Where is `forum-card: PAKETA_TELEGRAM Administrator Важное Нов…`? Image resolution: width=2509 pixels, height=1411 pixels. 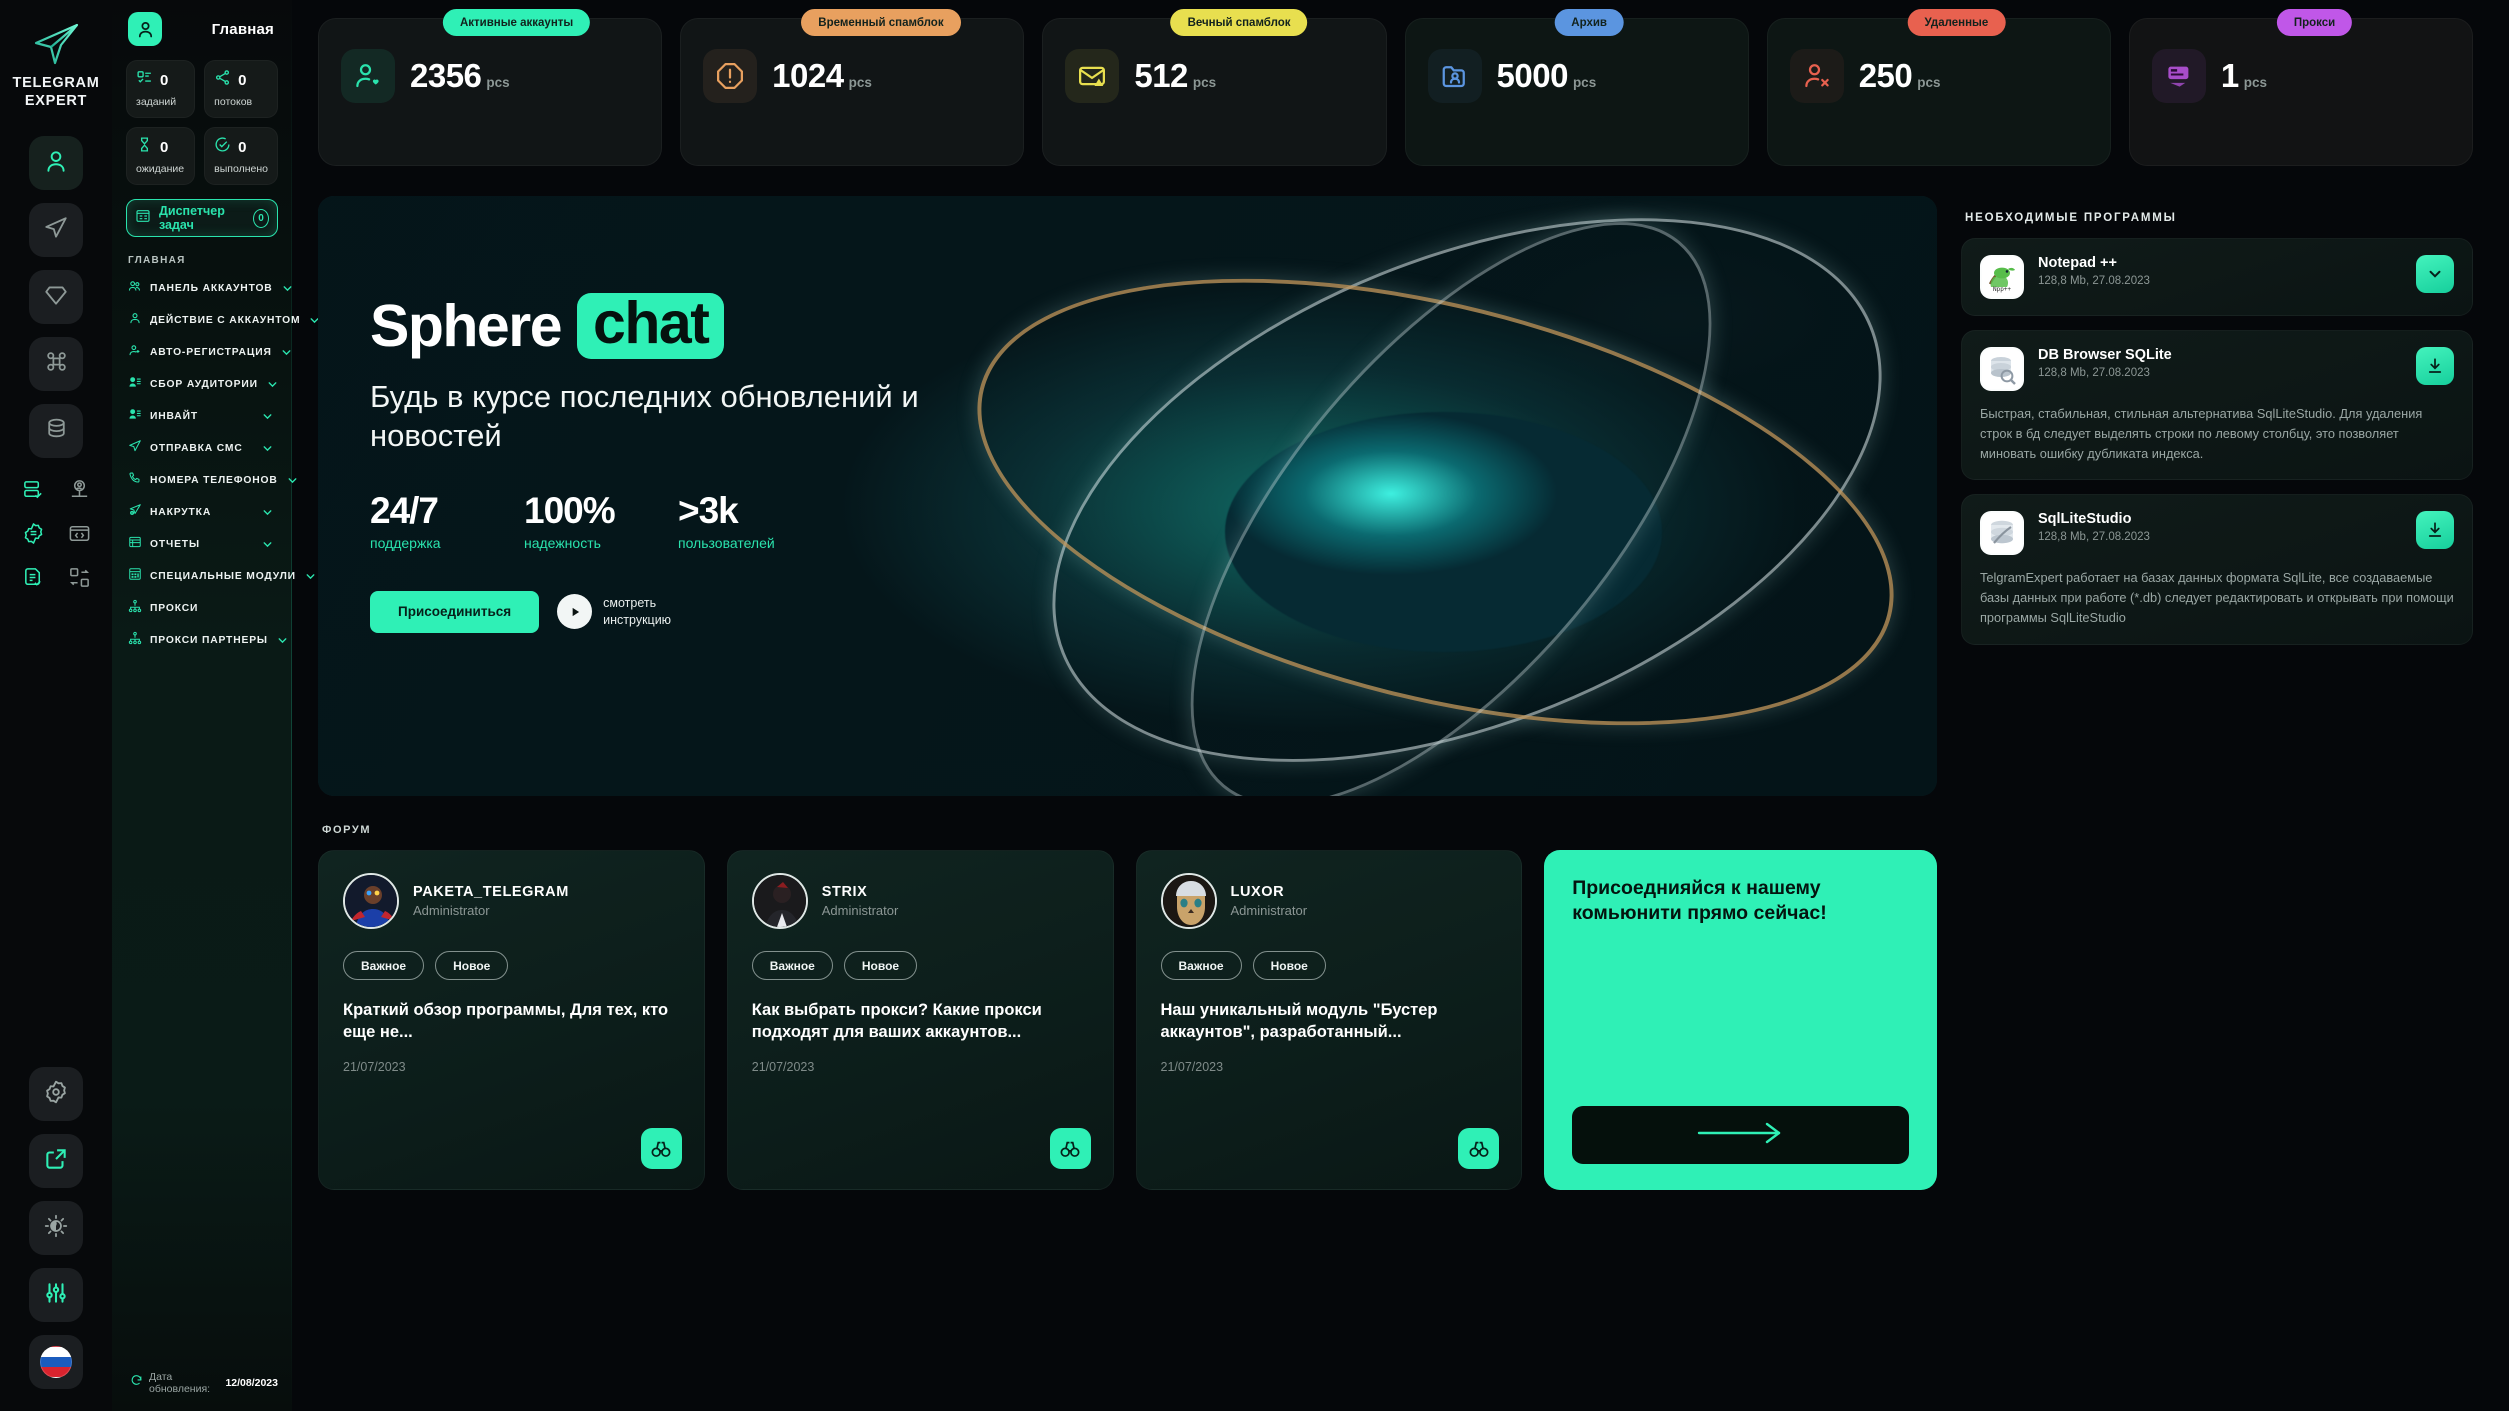 forum-card: PAKETA_TELEGRAM Administrator Важное Нов… is located at coordinates (511, 1020).